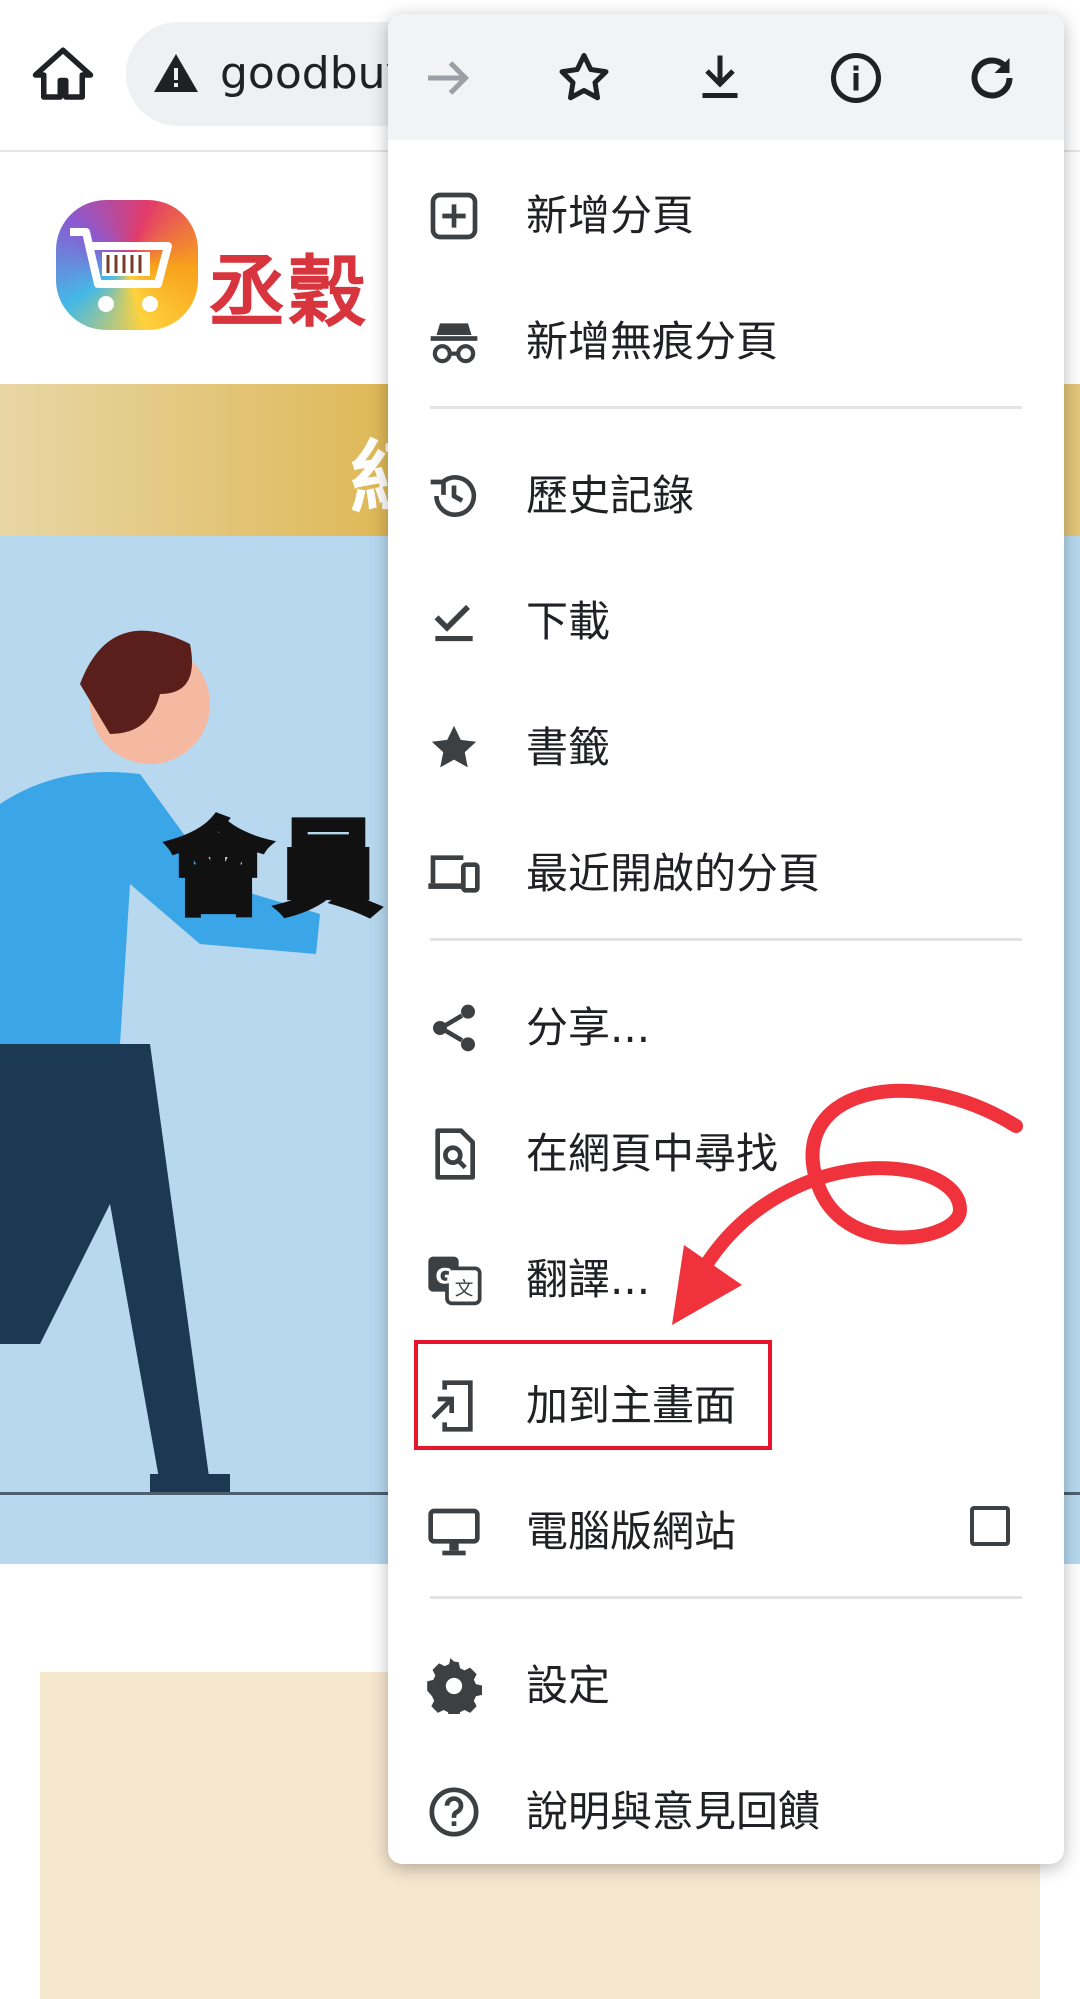 The height and width of the screenshot is (1999, 1080). What do you see at coordinates (275, 869) in the screenshot?
I see `hero-title: 會員` at bounding box center [275, 869].